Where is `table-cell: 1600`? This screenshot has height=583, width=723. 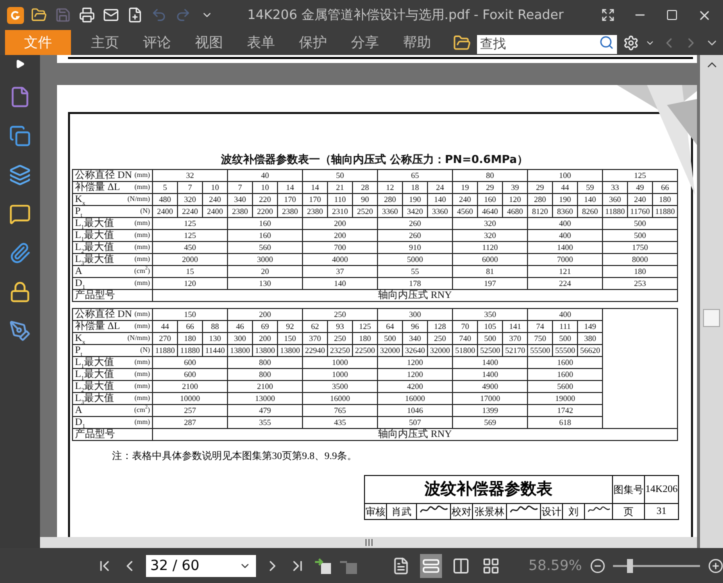 table-cell: 1600 is located at coordinates (565, 374).